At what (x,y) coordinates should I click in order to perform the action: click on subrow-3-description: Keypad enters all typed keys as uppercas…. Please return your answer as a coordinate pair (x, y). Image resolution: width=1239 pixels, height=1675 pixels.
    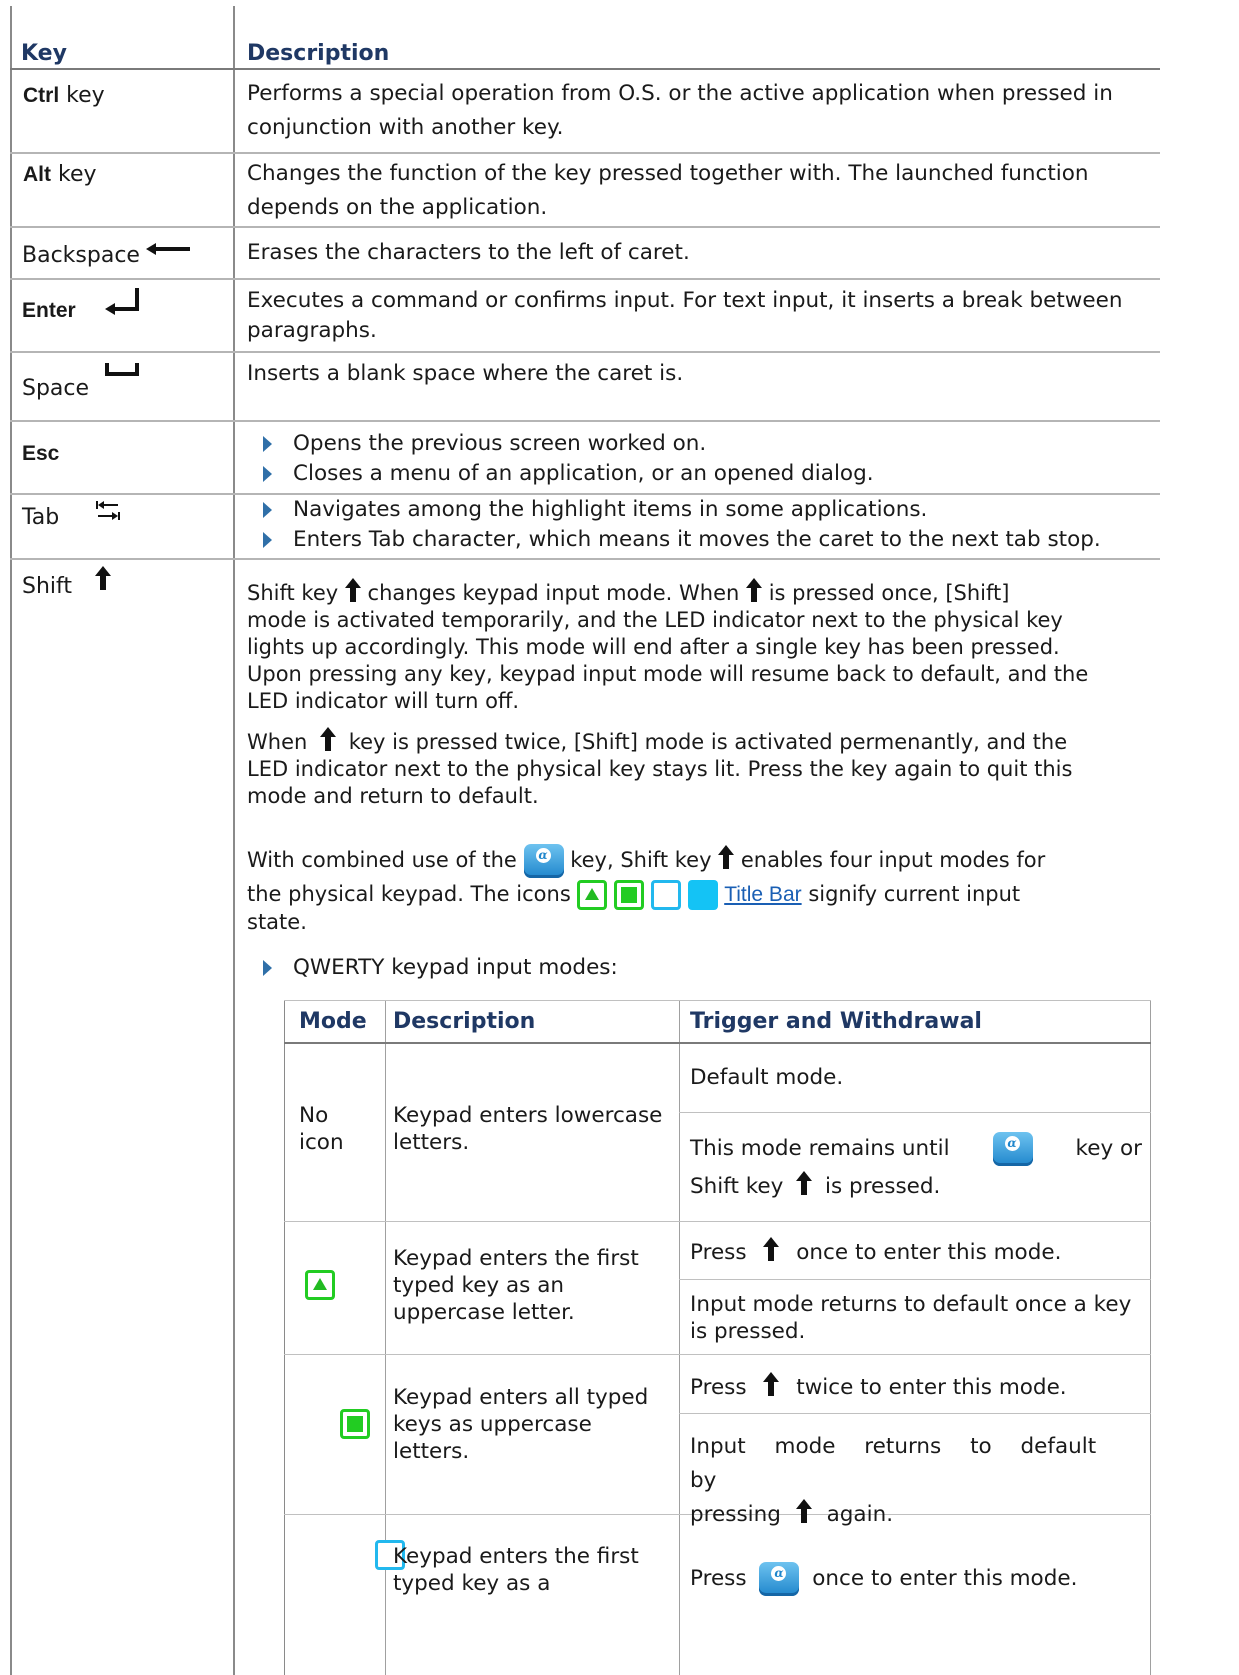
    Looking at the image, I should click on (521, 1424).